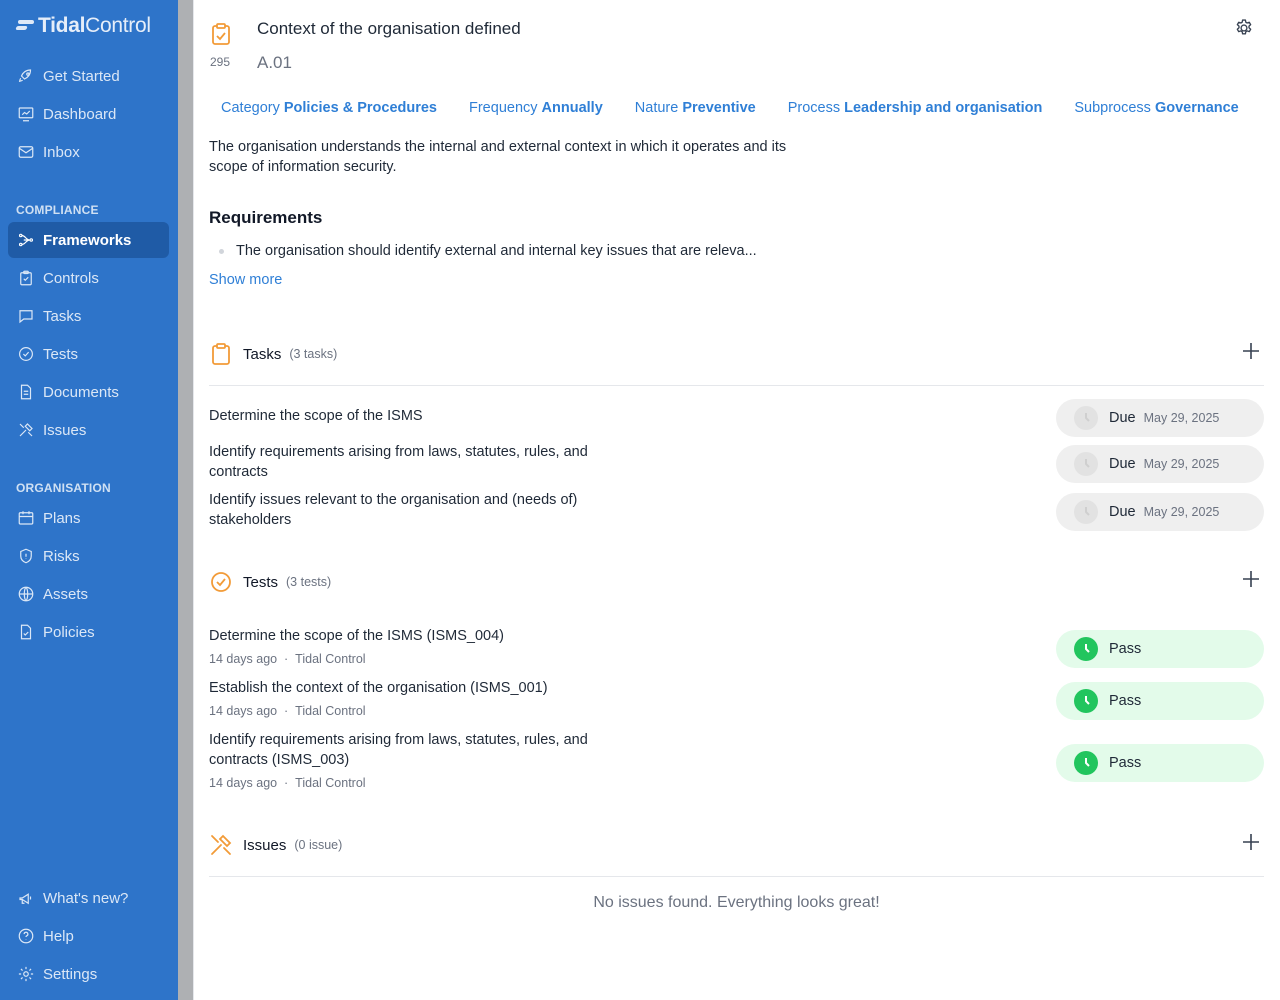 Image resolution: width=1280 pixels, height=1000 pixels. I want to click on clipboard-icon, so click(221, 354).